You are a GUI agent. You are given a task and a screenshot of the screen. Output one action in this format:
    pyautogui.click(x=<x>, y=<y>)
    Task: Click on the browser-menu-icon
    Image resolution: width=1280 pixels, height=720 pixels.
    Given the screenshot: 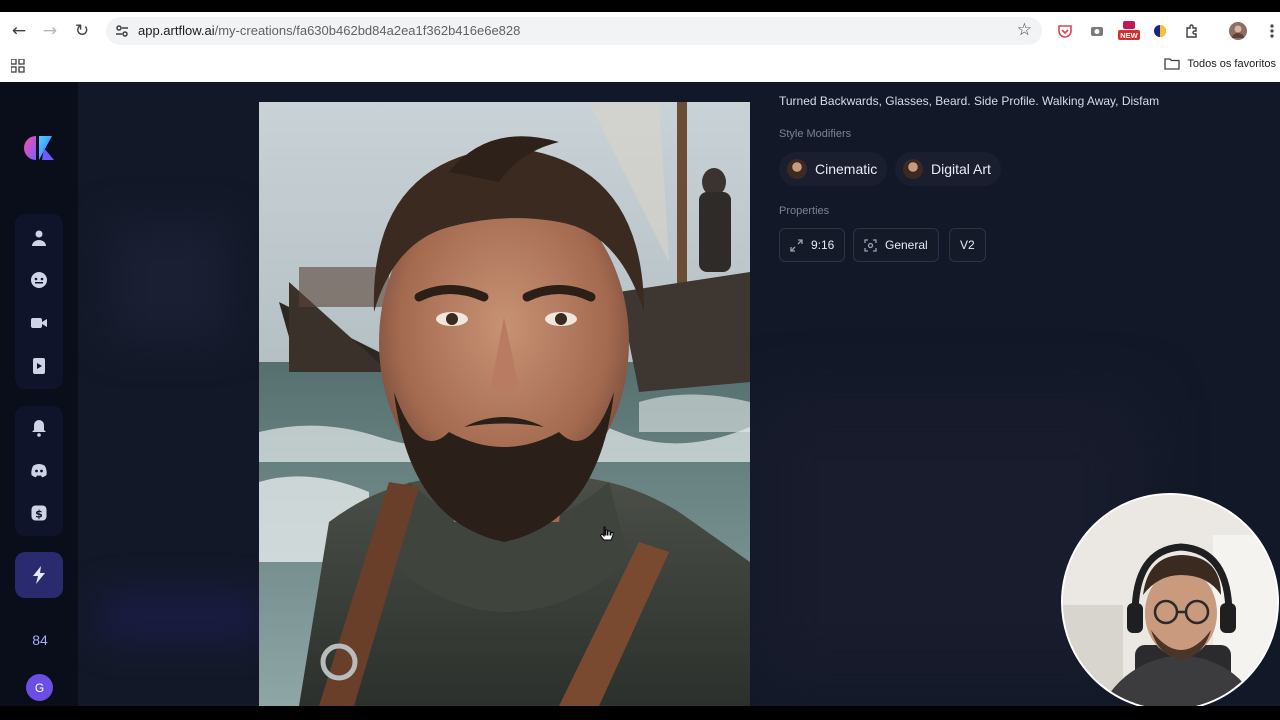 What is the action you would take?
    pyautogui.click(x=1271, y=31)
    